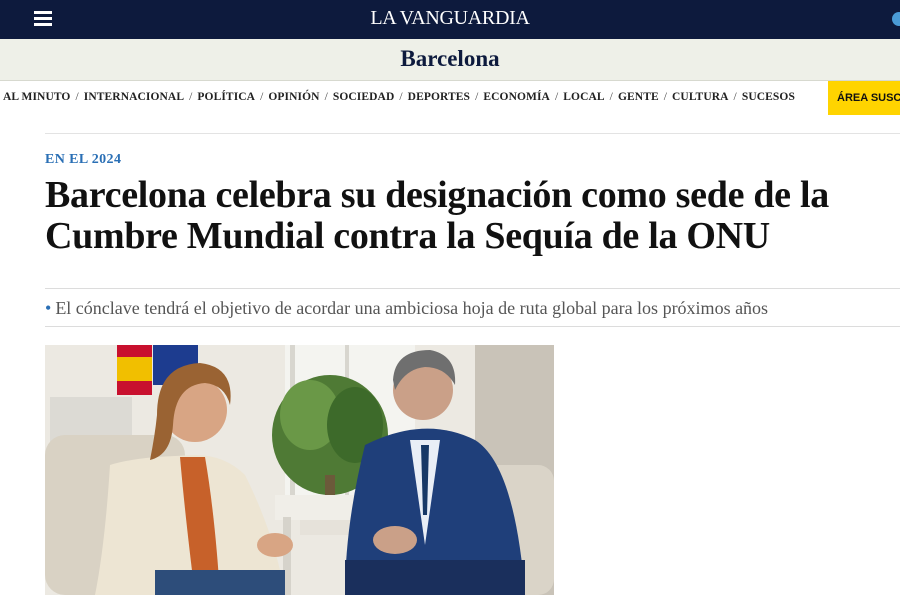 This screenshot has width=900, height=600. What do you see at coordinates (583, 97) in the screenshot?
I see `nav-item-local: LOCAL` at bounding box center [583, 97].